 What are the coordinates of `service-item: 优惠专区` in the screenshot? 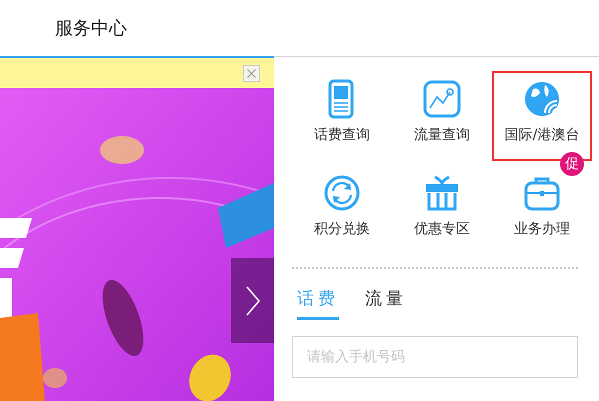 It's located at (442, 210).